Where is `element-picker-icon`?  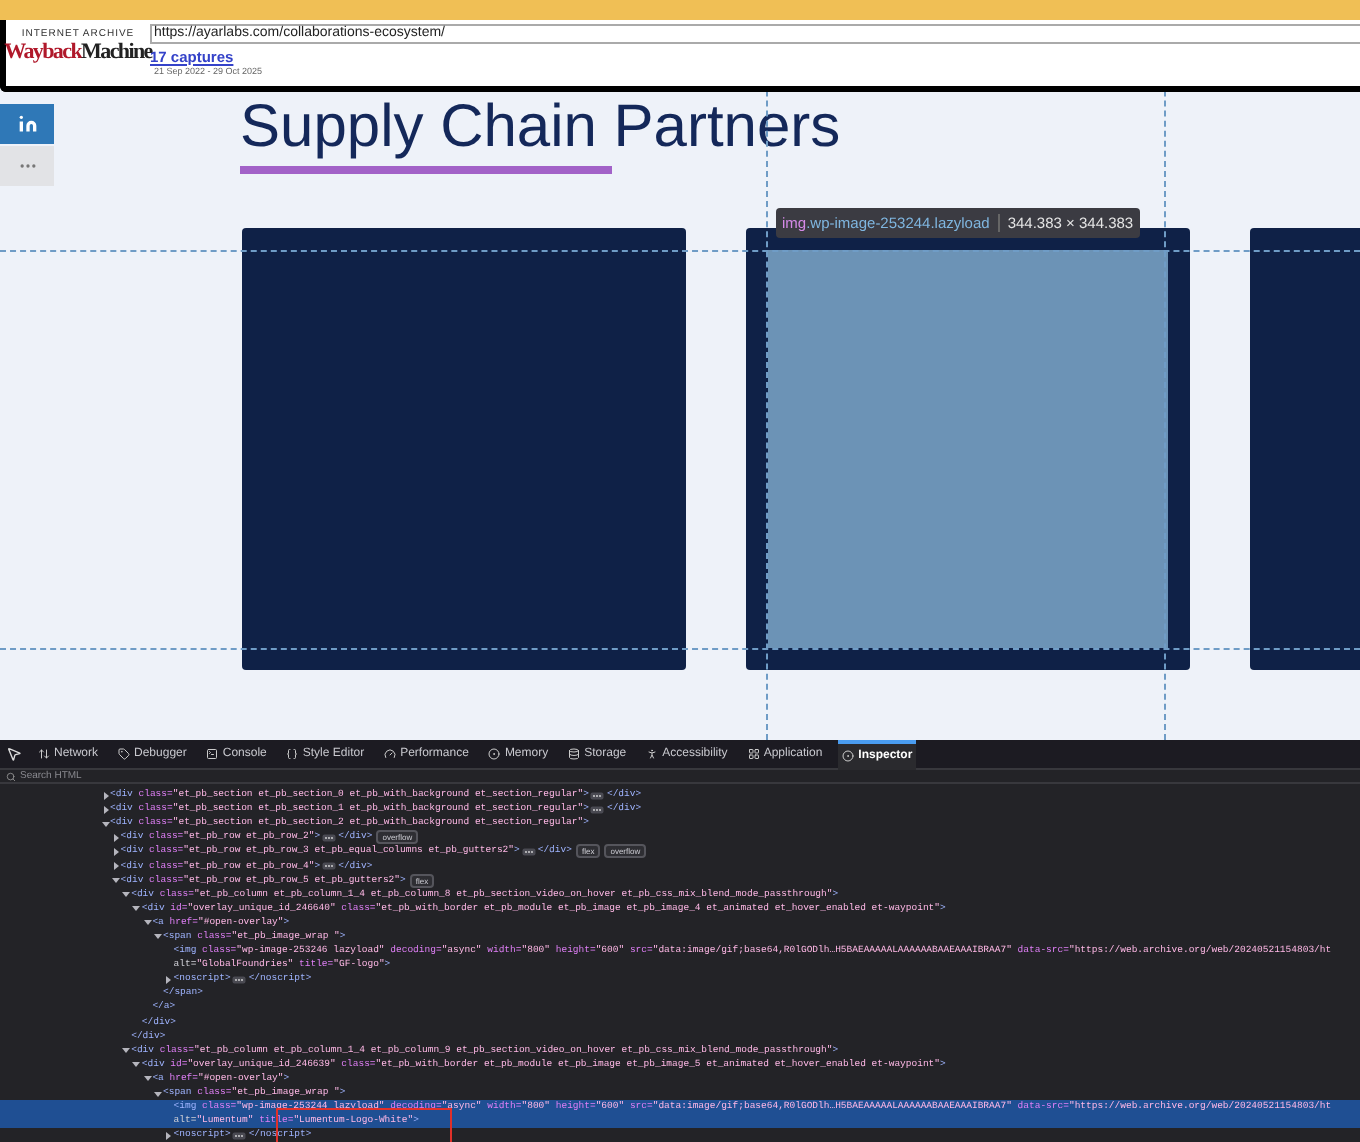 element-picker-icon is located at coordinates (14, 754).